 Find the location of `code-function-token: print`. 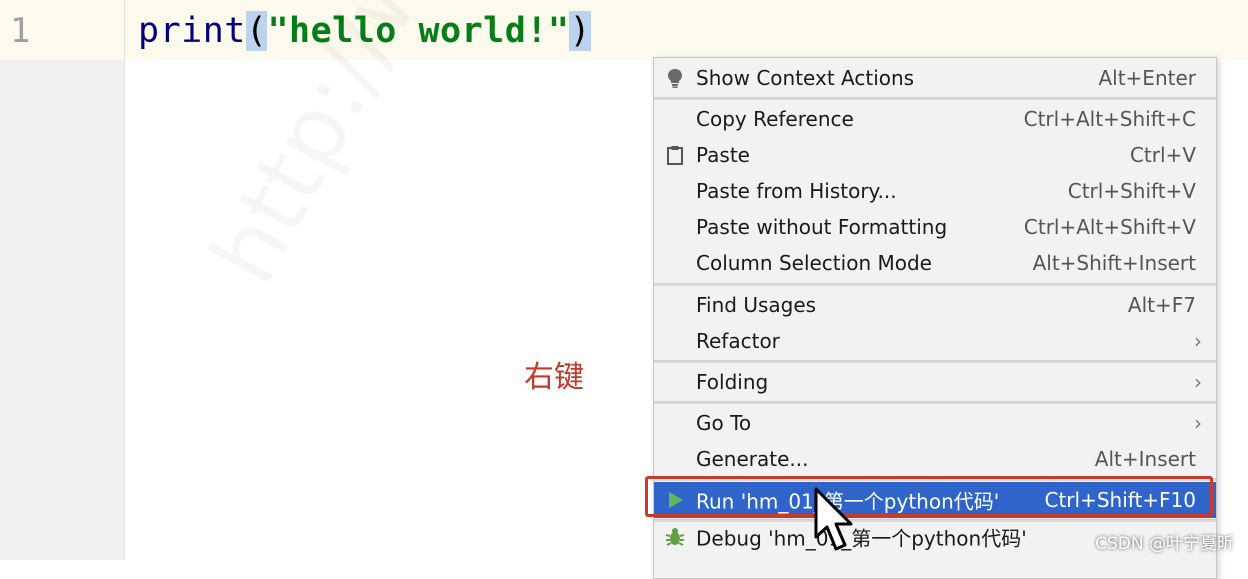

code-function-token: print is located at coordinates (192, 31).